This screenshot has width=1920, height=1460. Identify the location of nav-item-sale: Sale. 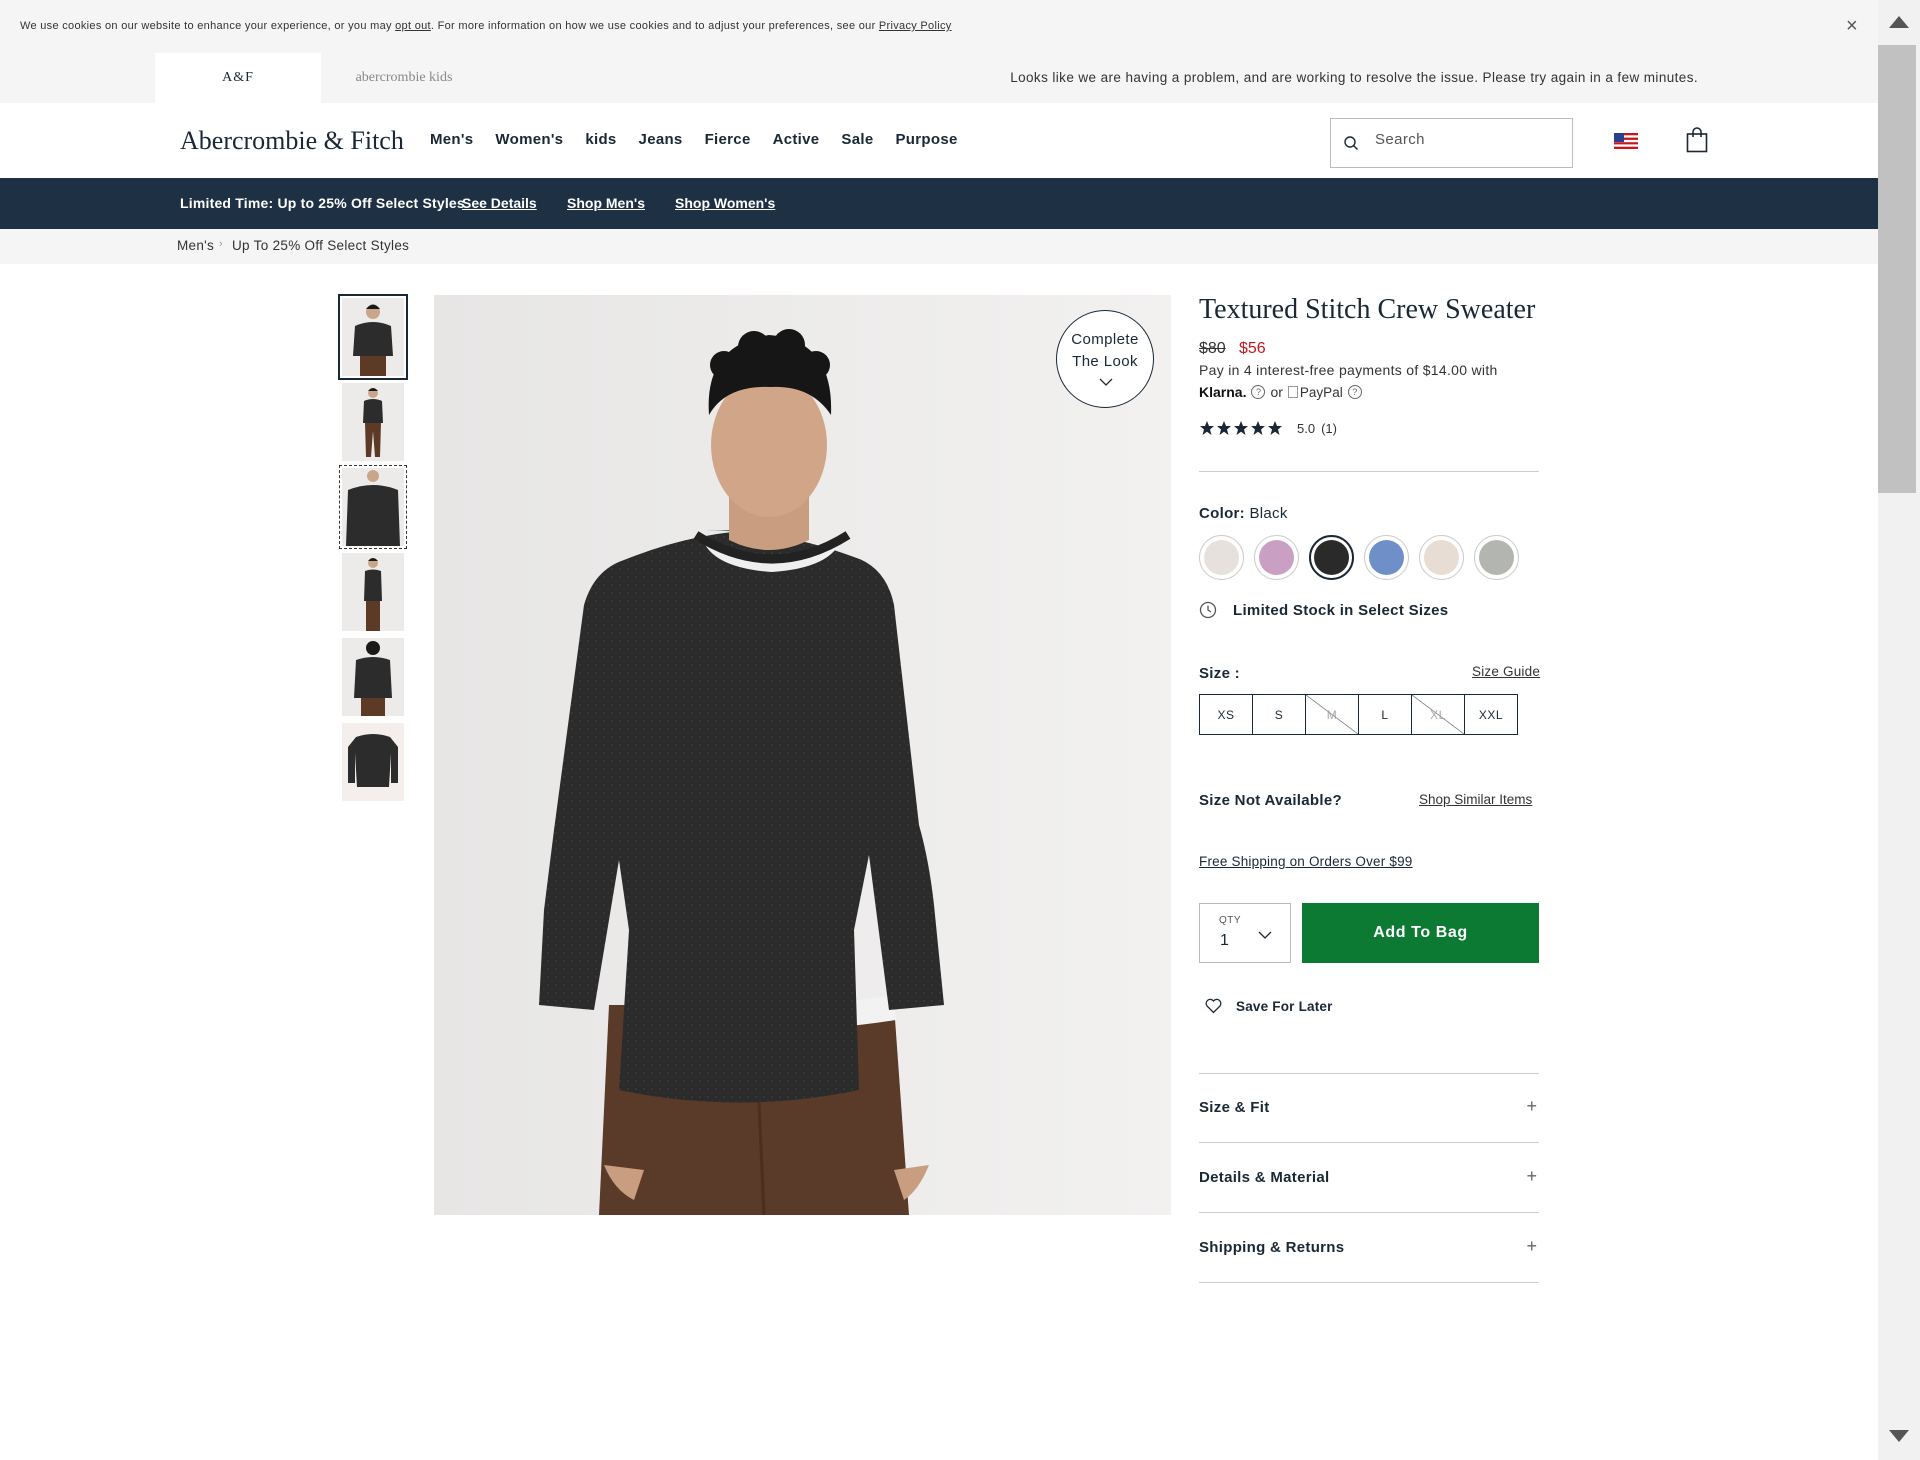
(857, 139).